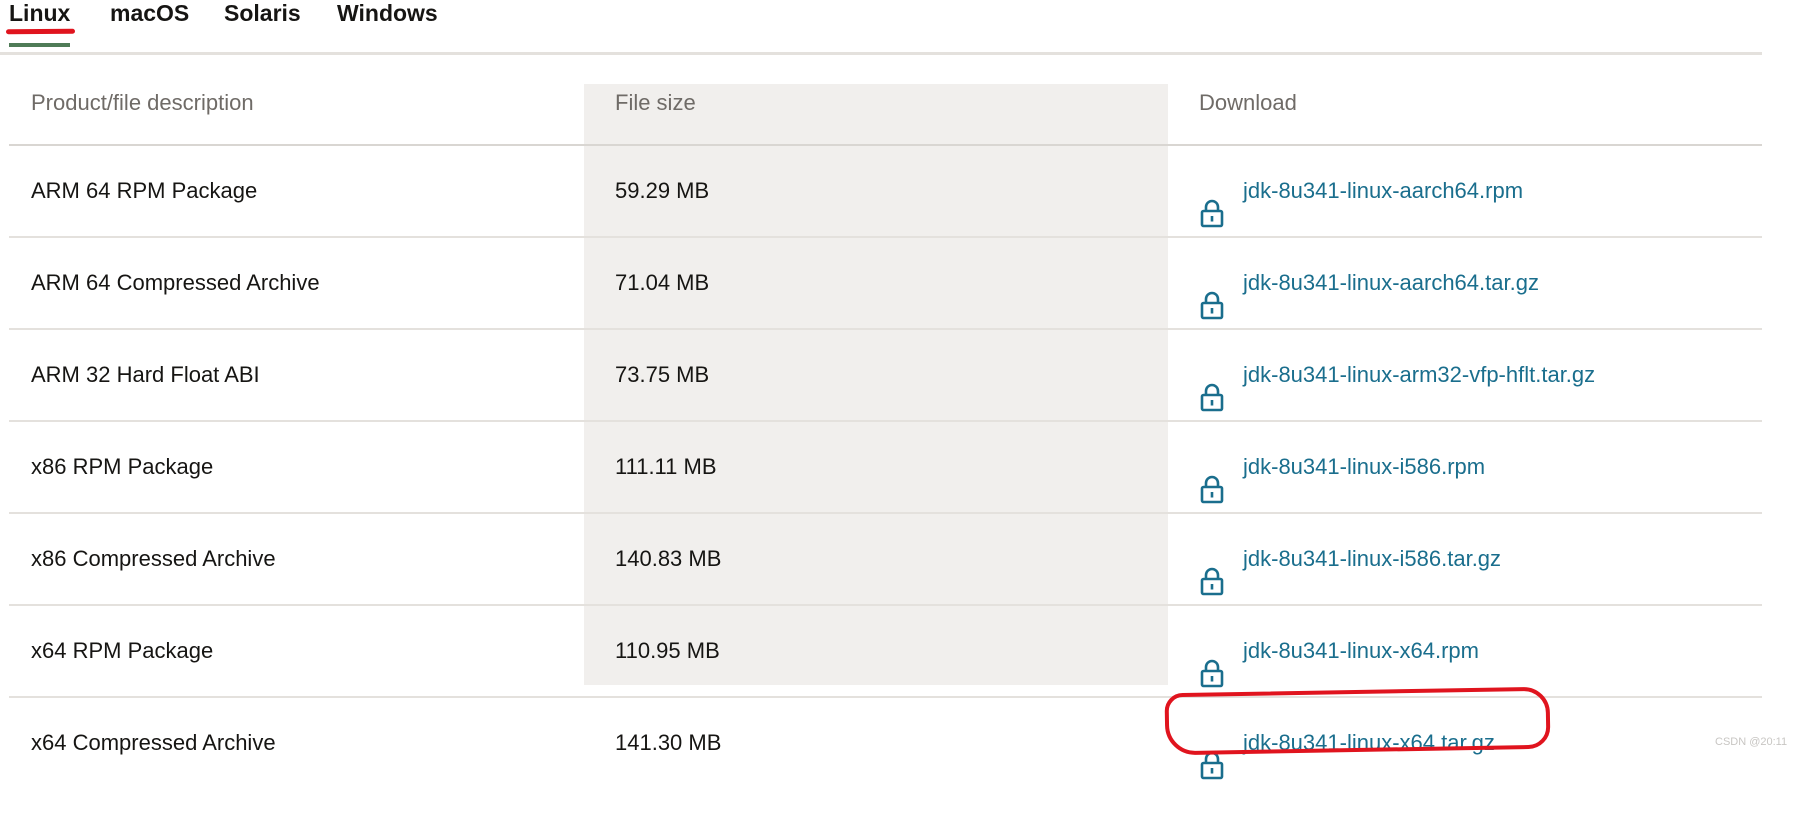 The width and height of the screenshot is (1810, 818). I want to click on header-download: Download, so click(1248, 102).